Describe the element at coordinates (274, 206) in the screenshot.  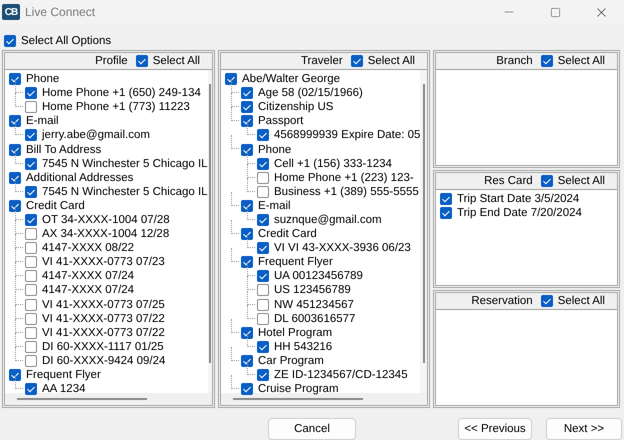
I see `tree-item-label: E-mail` at that location.